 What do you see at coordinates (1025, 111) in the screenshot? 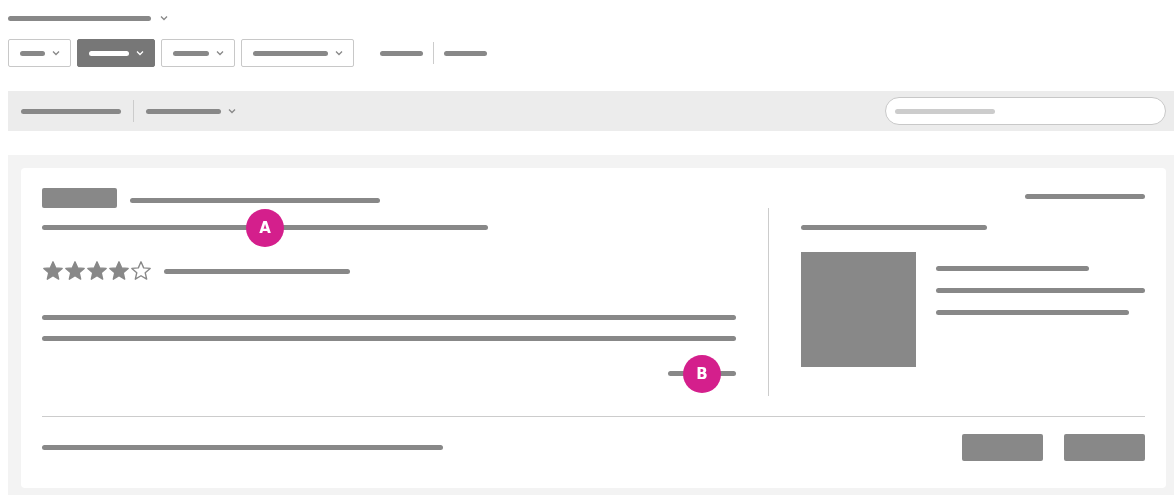
I see `search-field` at bounding box center [1025, 111].